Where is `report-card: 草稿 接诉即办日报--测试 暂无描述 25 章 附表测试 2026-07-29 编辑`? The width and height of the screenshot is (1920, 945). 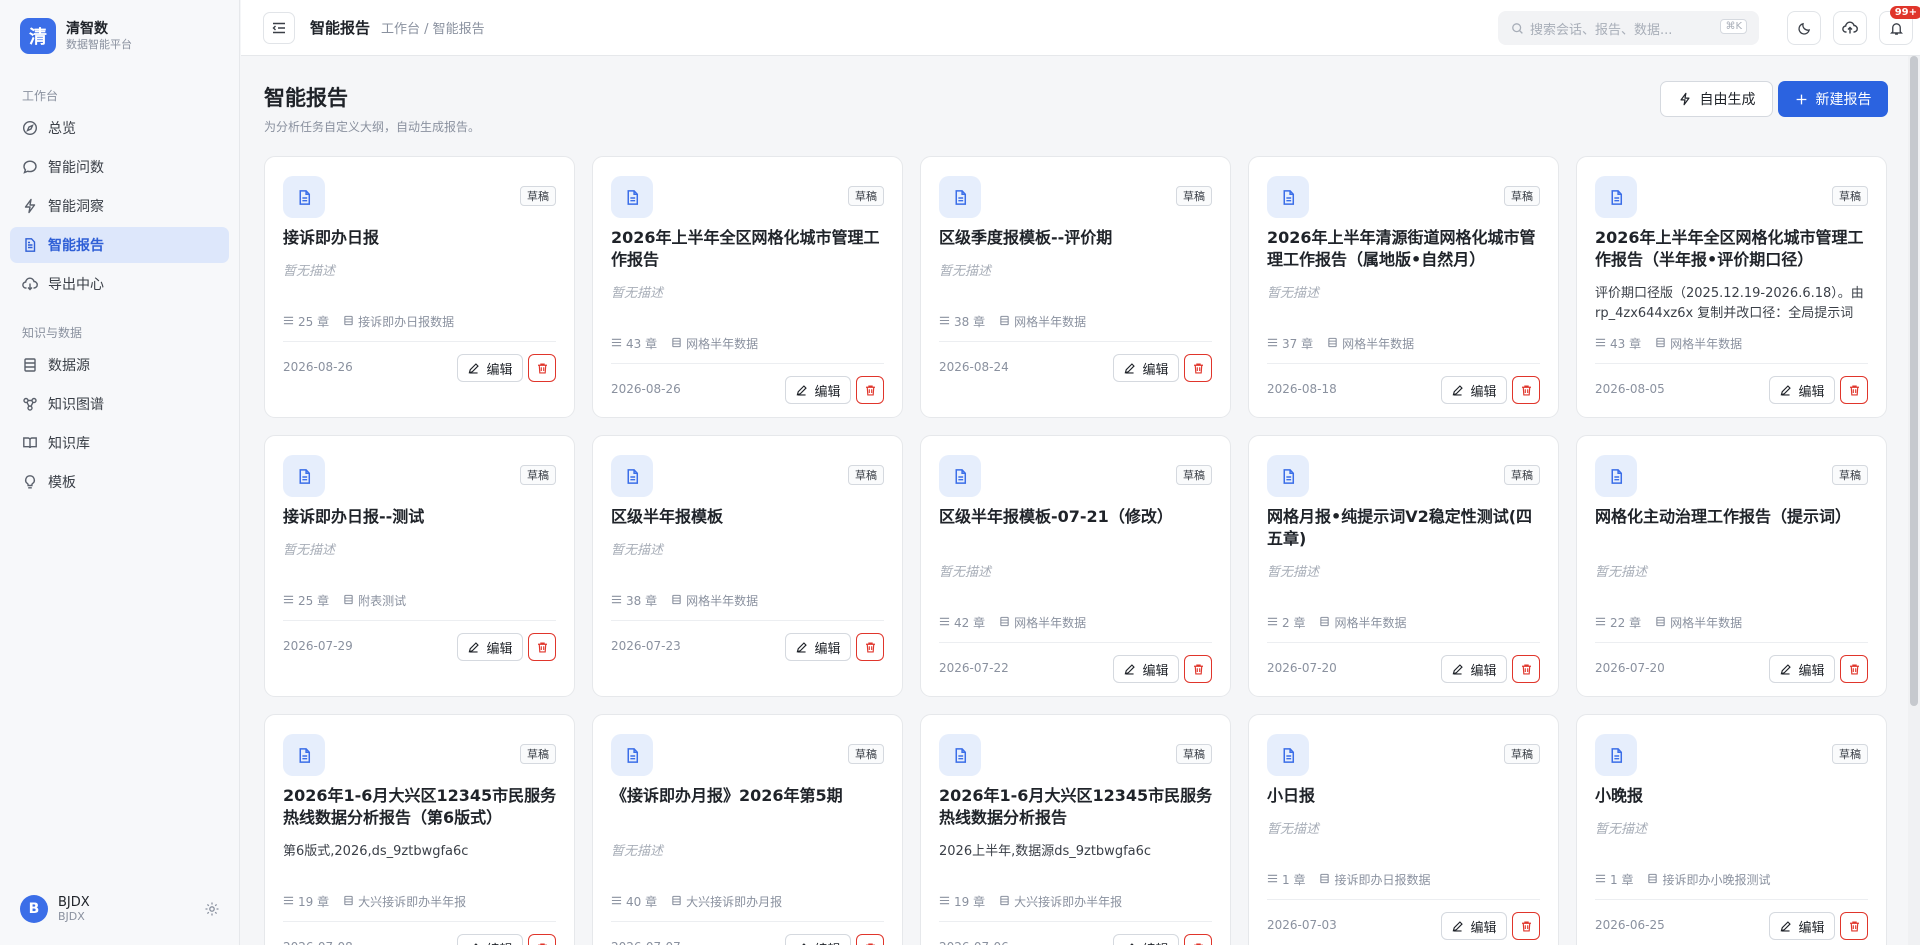 report-card: 草稿 接诉即办日报--测试 暂无描述 25 章 附表测试 2026-07-29 编辑 is located at coordinates (419, 566).